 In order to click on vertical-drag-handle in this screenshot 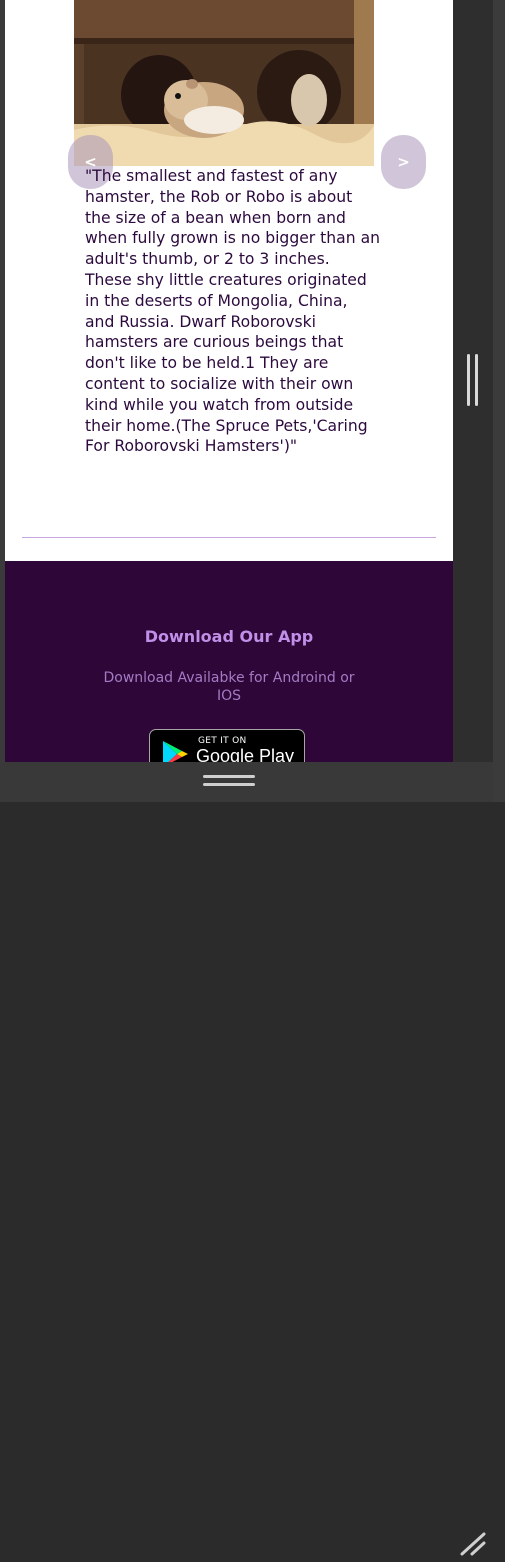, I will do `click(473, 380)`.